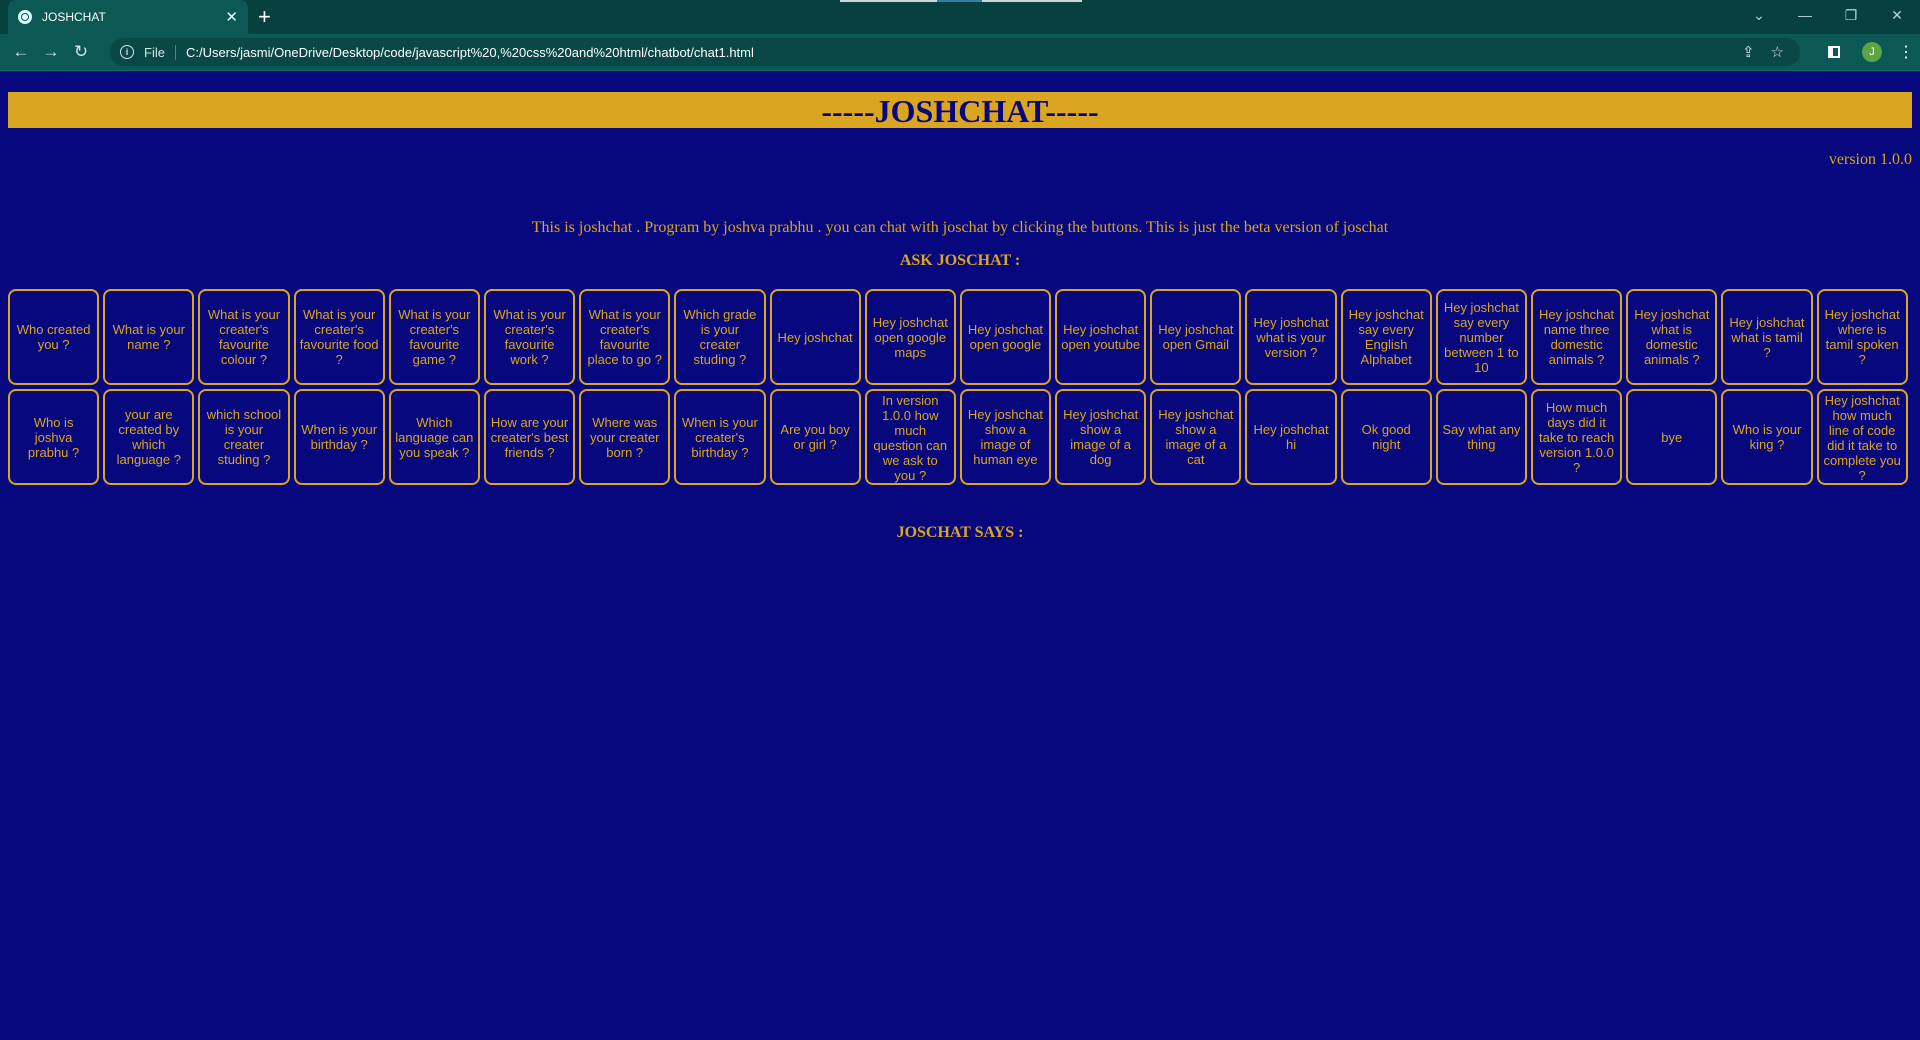  Describe the element at coordinates (1851, 17) in the screenshot. I see `restore-icon: ❐` at that location.